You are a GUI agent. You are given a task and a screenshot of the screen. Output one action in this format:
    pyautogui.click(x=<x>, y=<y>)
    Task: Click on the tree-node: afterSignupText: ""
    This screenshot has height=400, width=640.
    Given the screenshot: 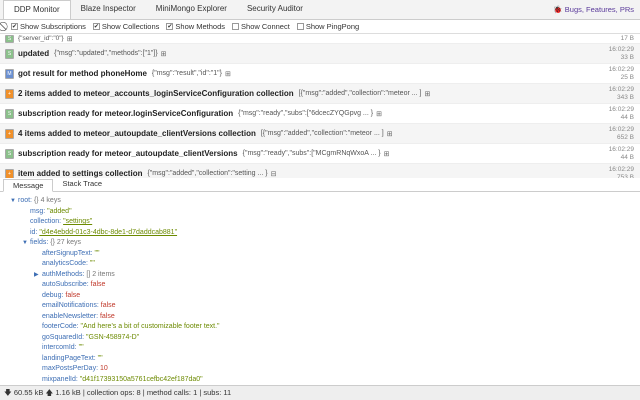 What is the action you would take?
    pyautogui.click(x=320, y=254)
    